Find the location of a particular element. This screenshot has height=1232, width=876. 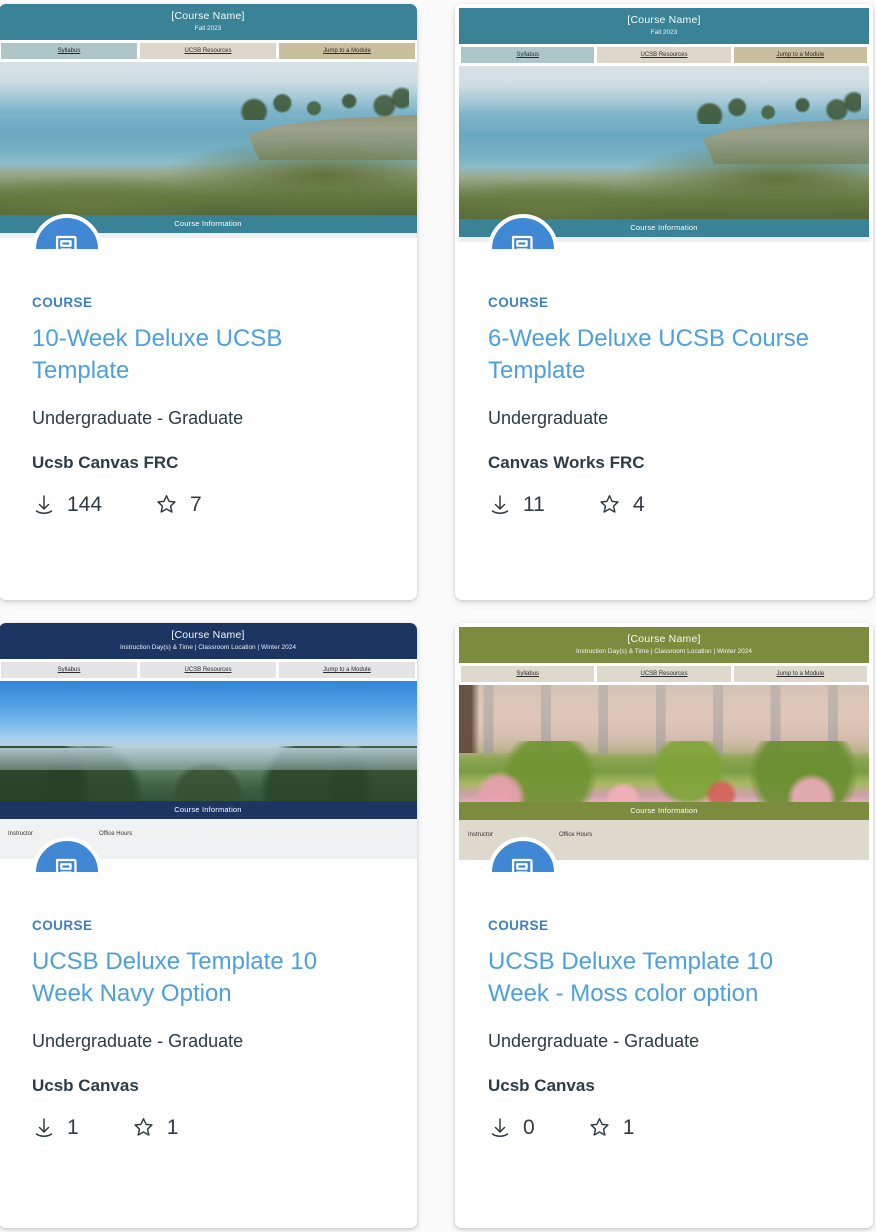

card-level: Undergraduate is located at coordinates (548, 418).